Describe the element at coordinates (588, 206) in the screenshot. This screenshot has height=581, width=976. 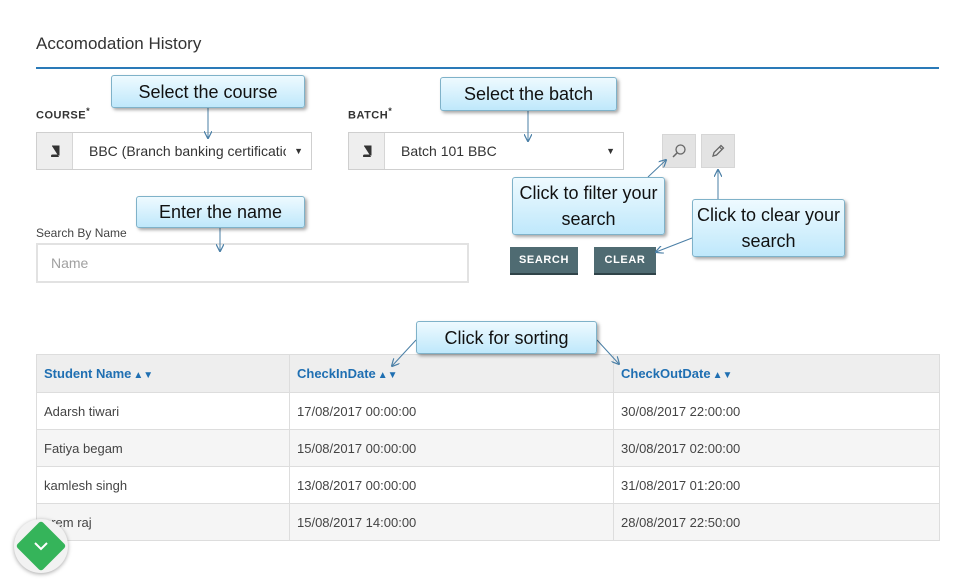
I see `callout-filter-search: Click to filter your search` at that location.